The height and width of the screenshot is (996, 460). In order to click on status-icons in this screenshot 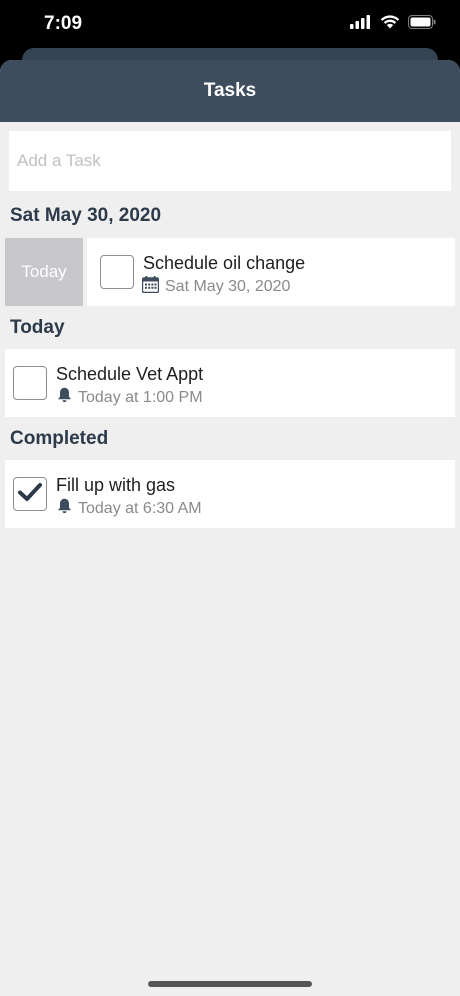, I will do `click(393, 24)`.